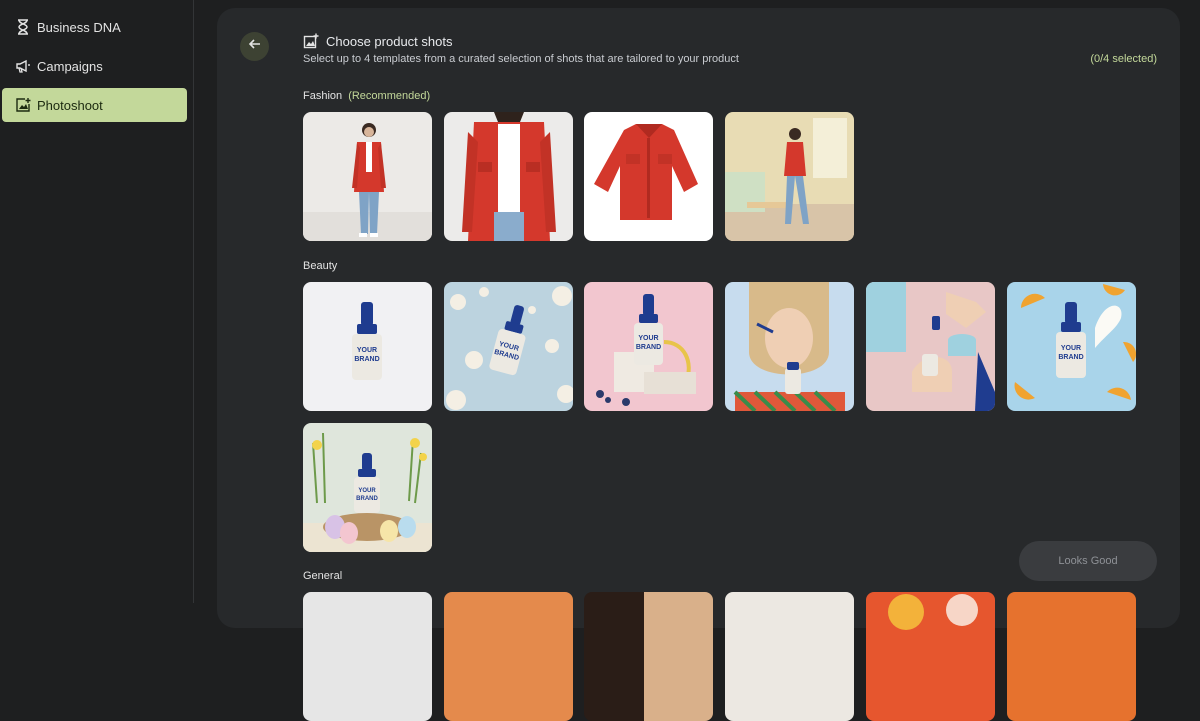 The width and height of the screenshot is (1200, 721). I want to click on section-title: General, so click(323, 576).